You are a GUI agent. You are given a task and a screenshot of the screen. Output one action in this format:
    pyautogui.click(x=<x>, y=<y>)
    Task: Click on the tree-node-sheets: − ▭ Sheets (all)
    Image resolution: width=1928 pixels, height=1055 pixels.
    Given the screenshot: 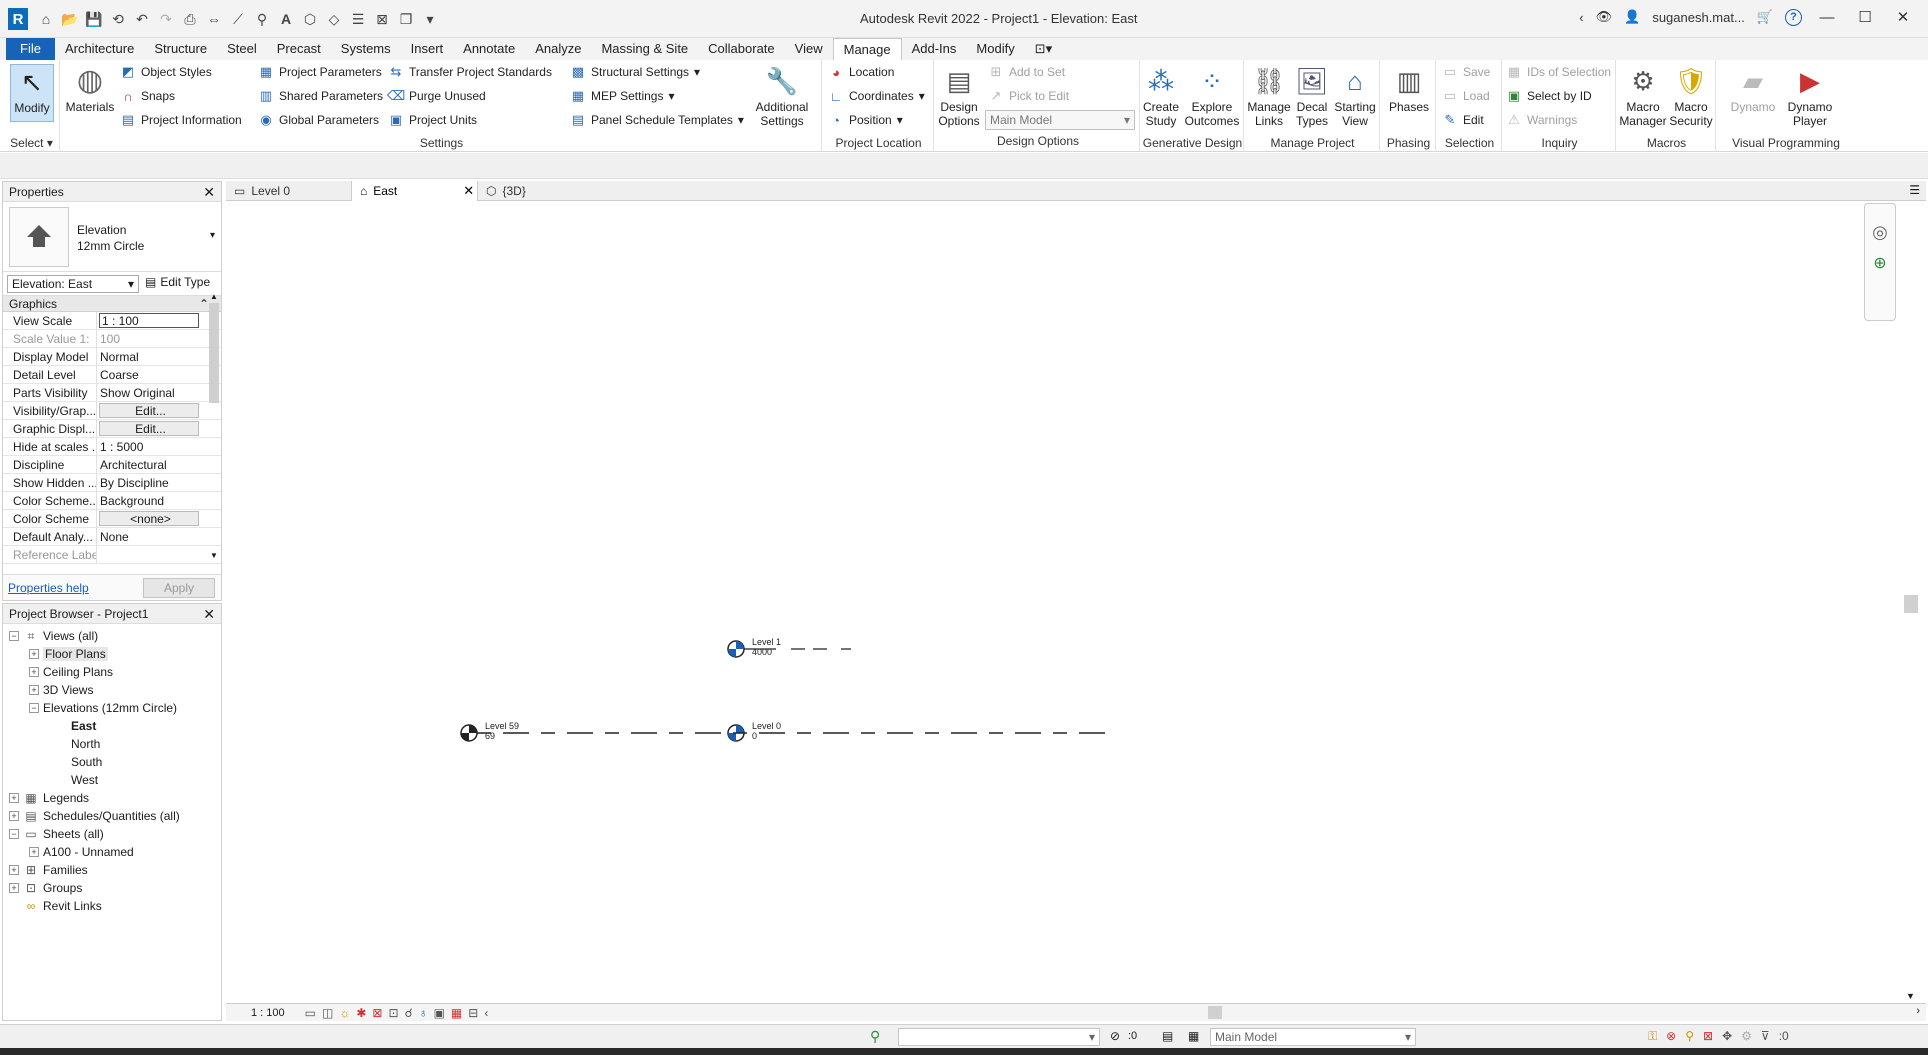 What is the action you would take?
    pyautogui.click(x=112, y=834)
    